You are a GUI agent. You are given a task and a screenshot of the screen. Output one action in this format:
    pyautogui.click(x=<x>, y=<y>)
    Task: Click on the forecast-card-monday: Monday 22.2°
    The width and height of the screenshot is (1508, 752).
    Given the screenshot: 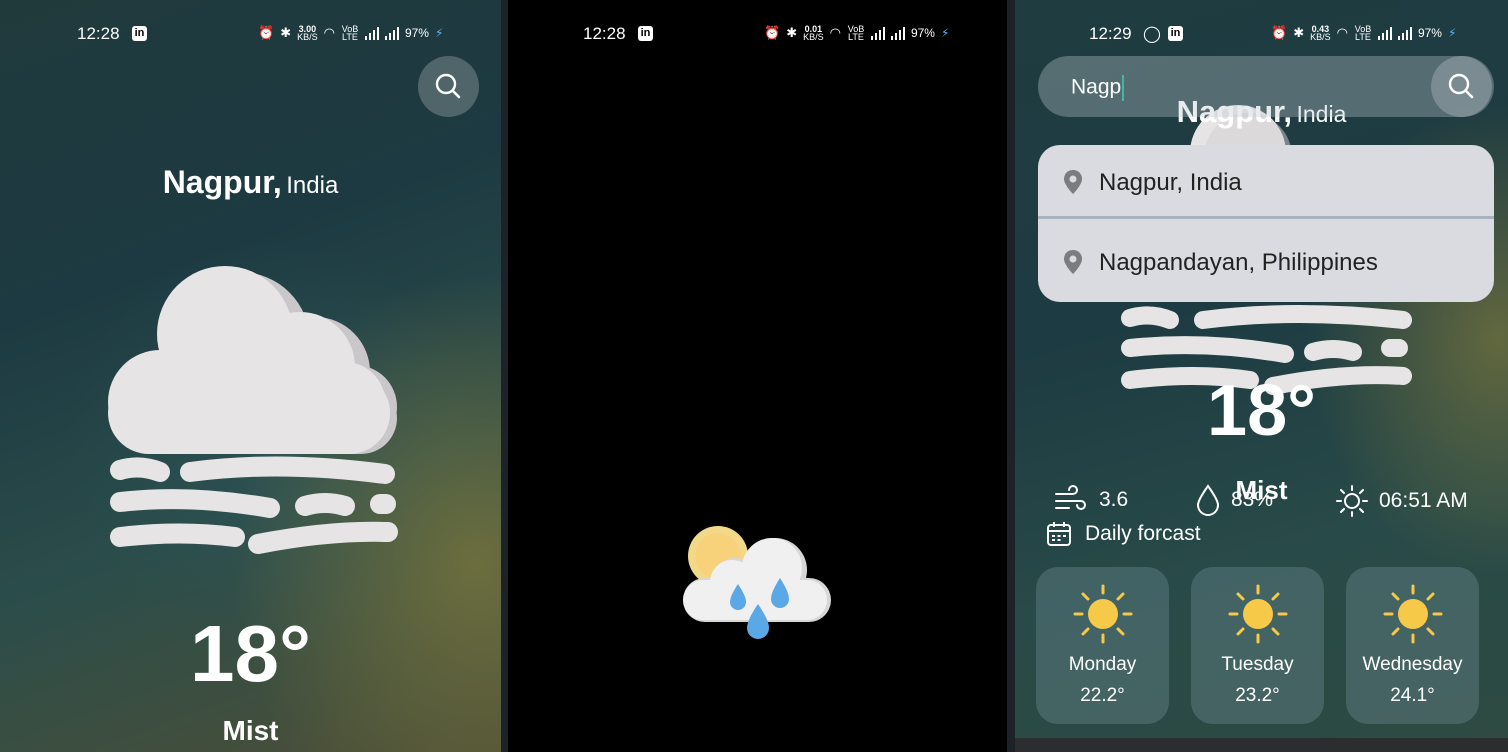 What is the action you would take?
    pyautogui.click(x=1102, y=645)
    